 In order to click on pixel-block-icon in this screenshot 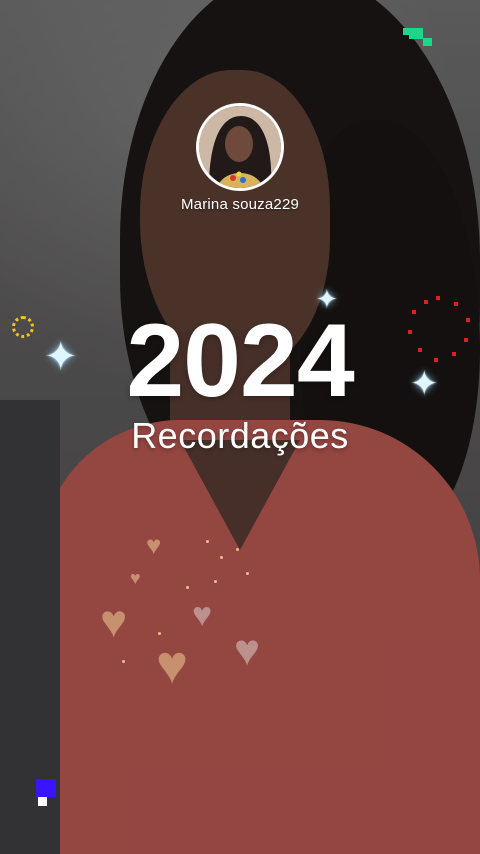, I will do `click(47, 793)`.